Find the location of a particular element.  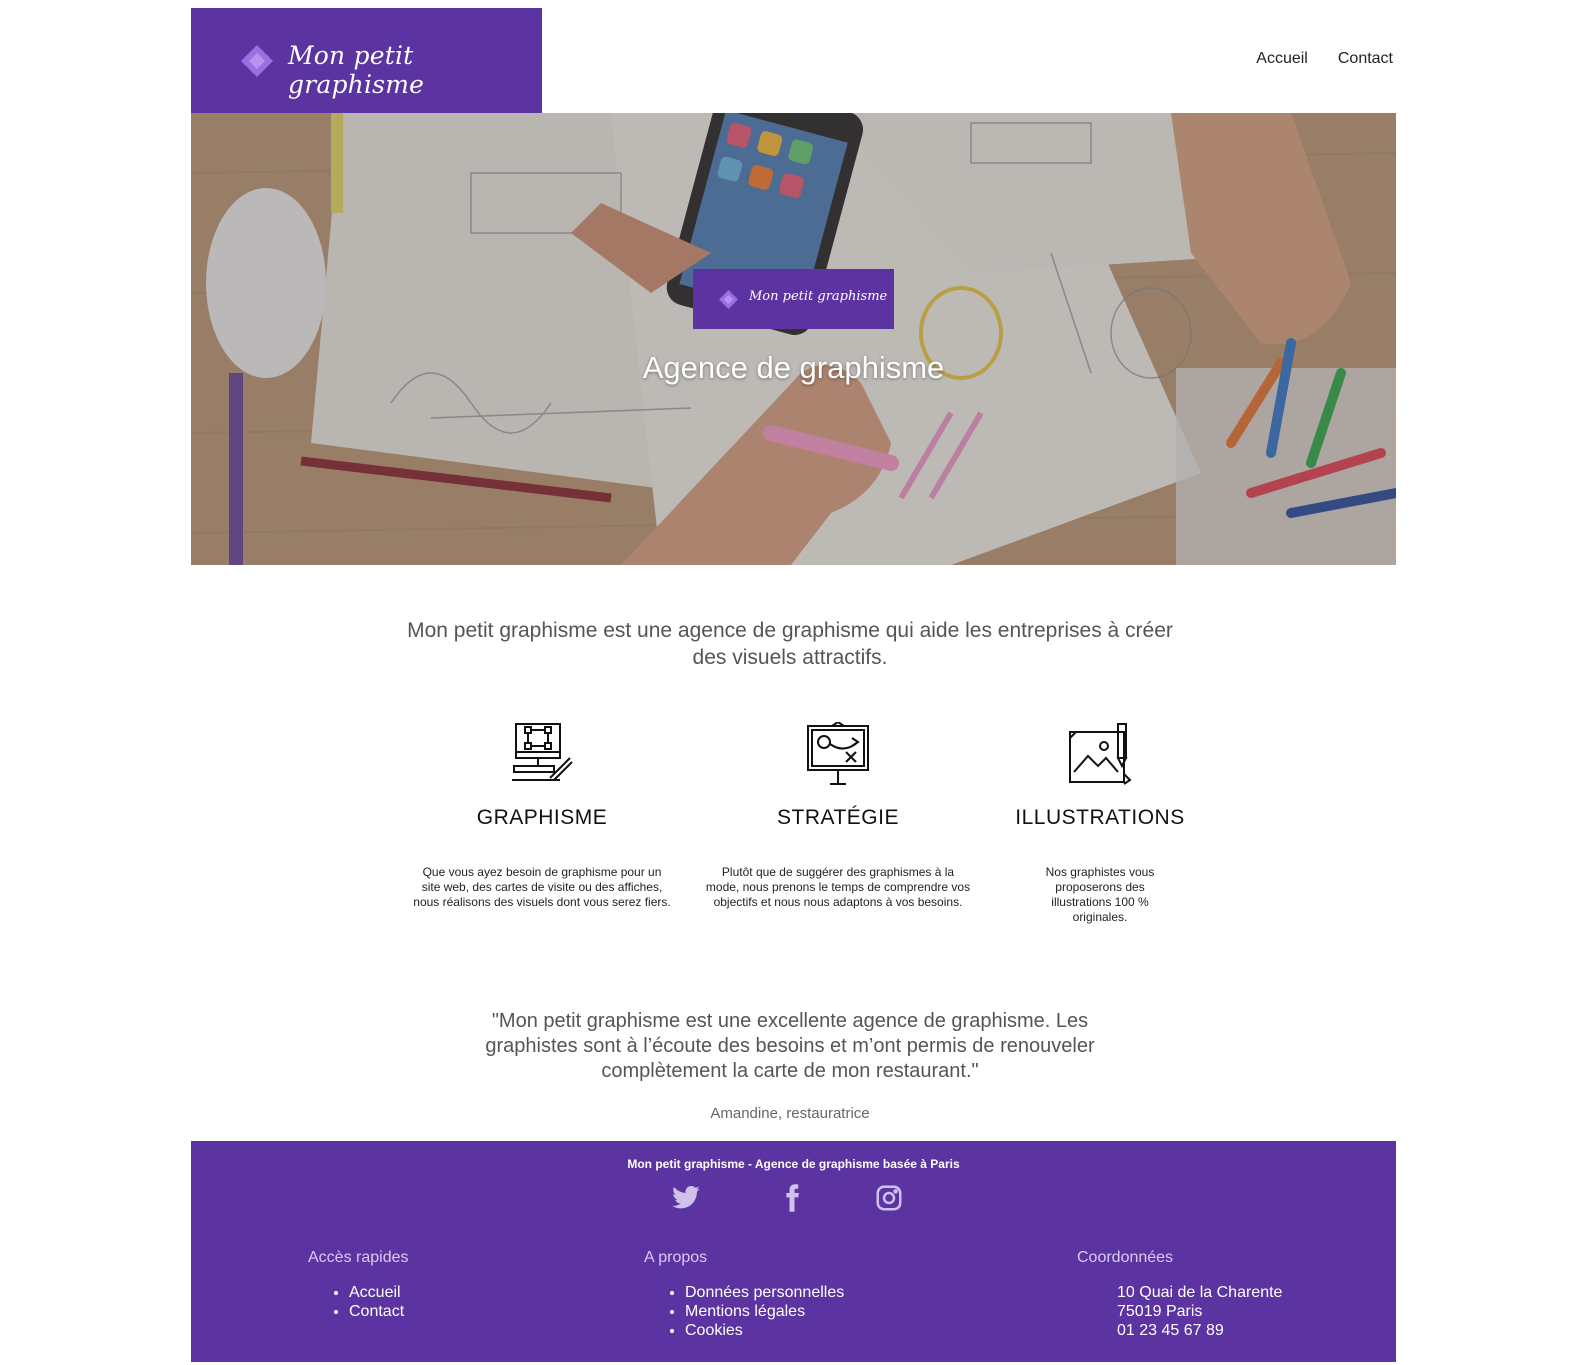

footer-quick-links: Accueil Contact is located at coordinates (367, 1302).